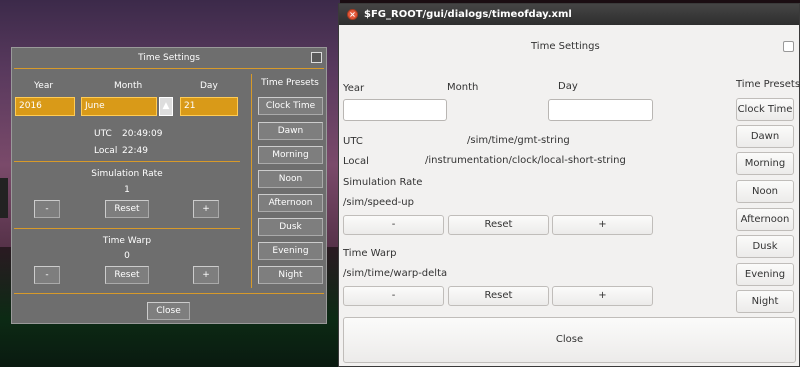 This screenshot has height=367, width=800. Describe the element at coordinates (518, 140) in the screenshot. I see `utc-property: /sim/time/gmt-string` at that location.